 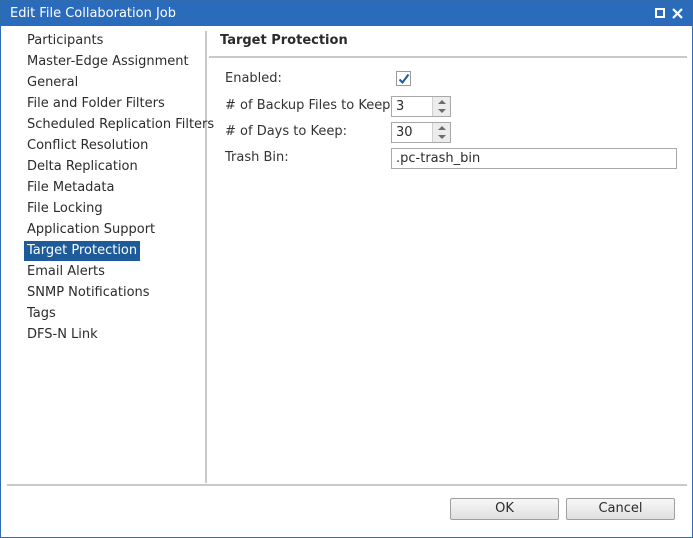 What do you see at coordinates (88, 293) in the screenshot?
I see `sidebar-item-snmp-notifications: SNMP Notifications` at bounding box center [88, 293].